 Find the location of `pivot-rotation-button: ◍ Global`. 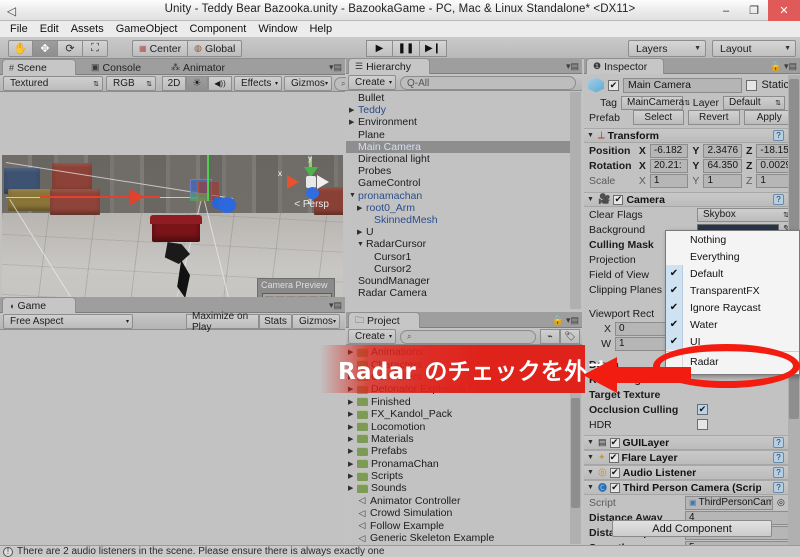

pivot-rotation-button: ◍ Global is located at coordinates (215, 48).